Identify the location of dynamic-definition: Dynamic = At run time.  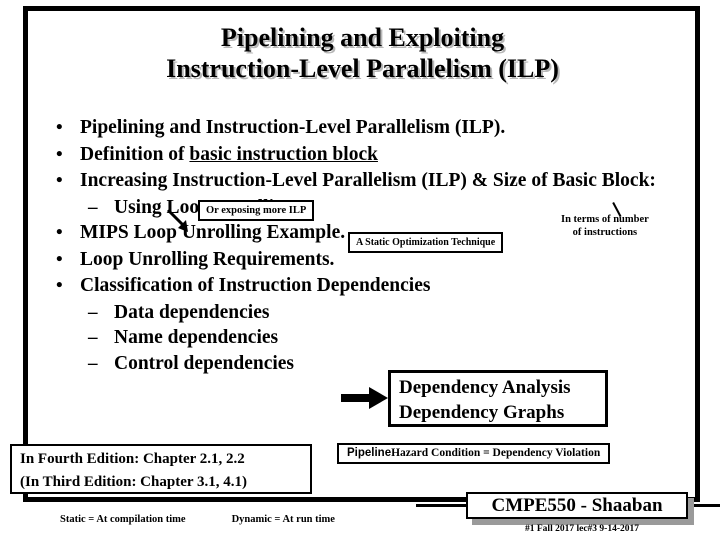
(283, 519).